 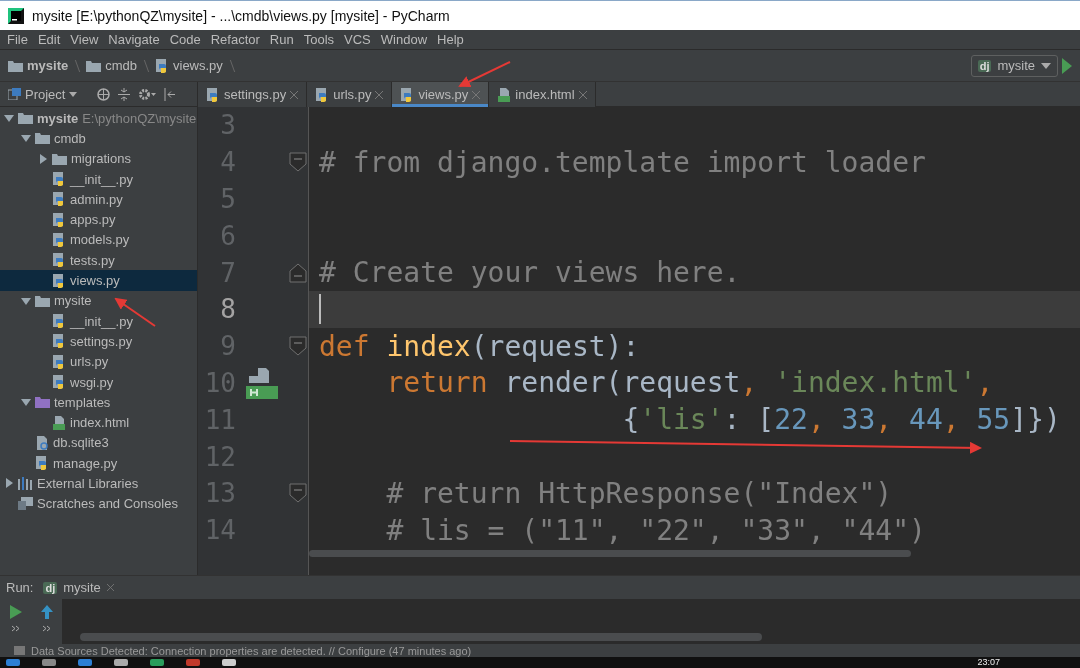 I want to click on tree-item: mysite, so click(x=98, y=300).